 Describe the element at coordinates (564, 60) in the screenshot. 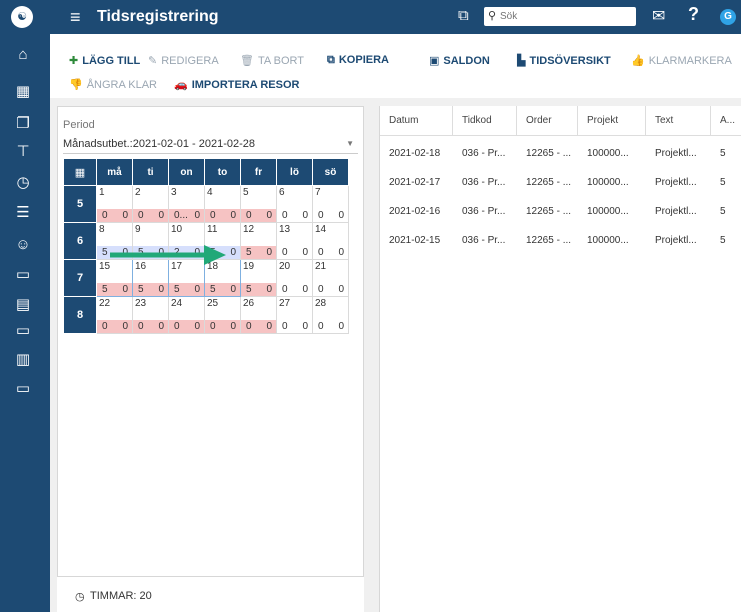

I see `overview-button: ▙ TIDSÖVERSIKT` at that location.